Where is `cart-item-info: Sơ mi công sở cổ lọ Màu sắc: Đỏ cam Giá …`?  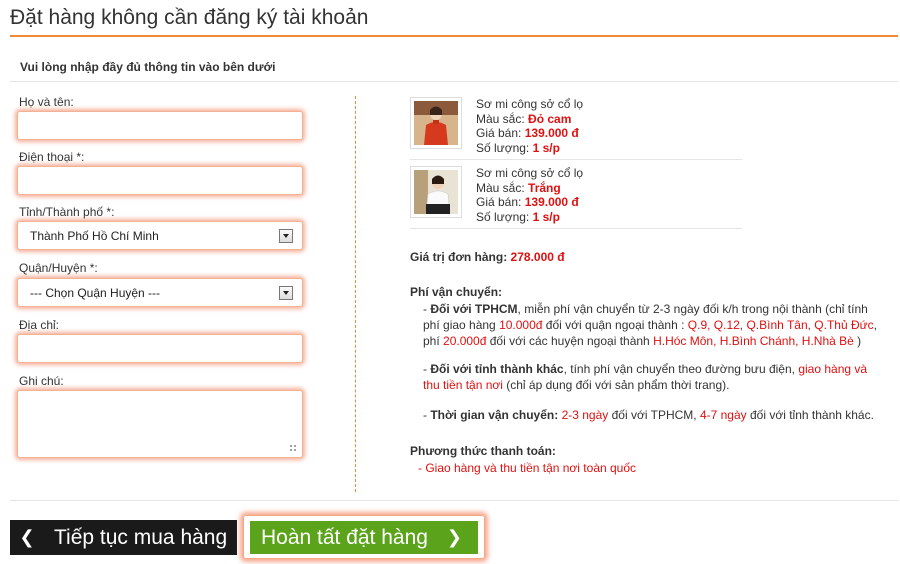 cart-item-info: Sơ mi công sở cổ lọ Màu sắc: Đỏ cam Giá … is located at coordinates (529, 126).